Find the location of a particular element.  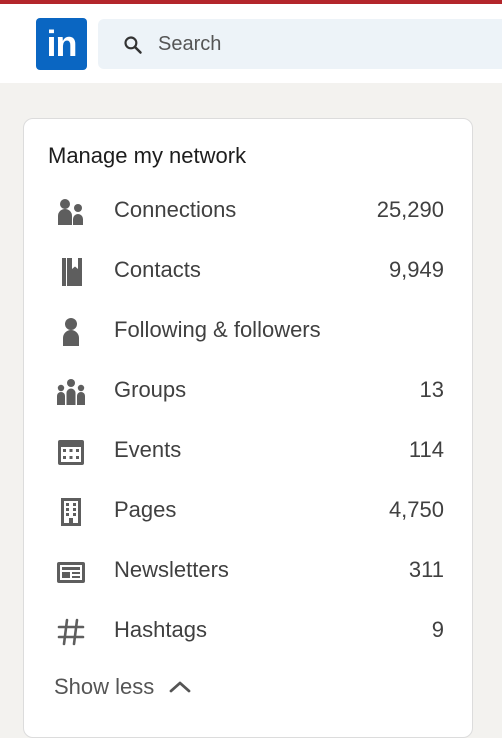

nav-label-following-followers: Following & followers is located at coordinates (217, 329).